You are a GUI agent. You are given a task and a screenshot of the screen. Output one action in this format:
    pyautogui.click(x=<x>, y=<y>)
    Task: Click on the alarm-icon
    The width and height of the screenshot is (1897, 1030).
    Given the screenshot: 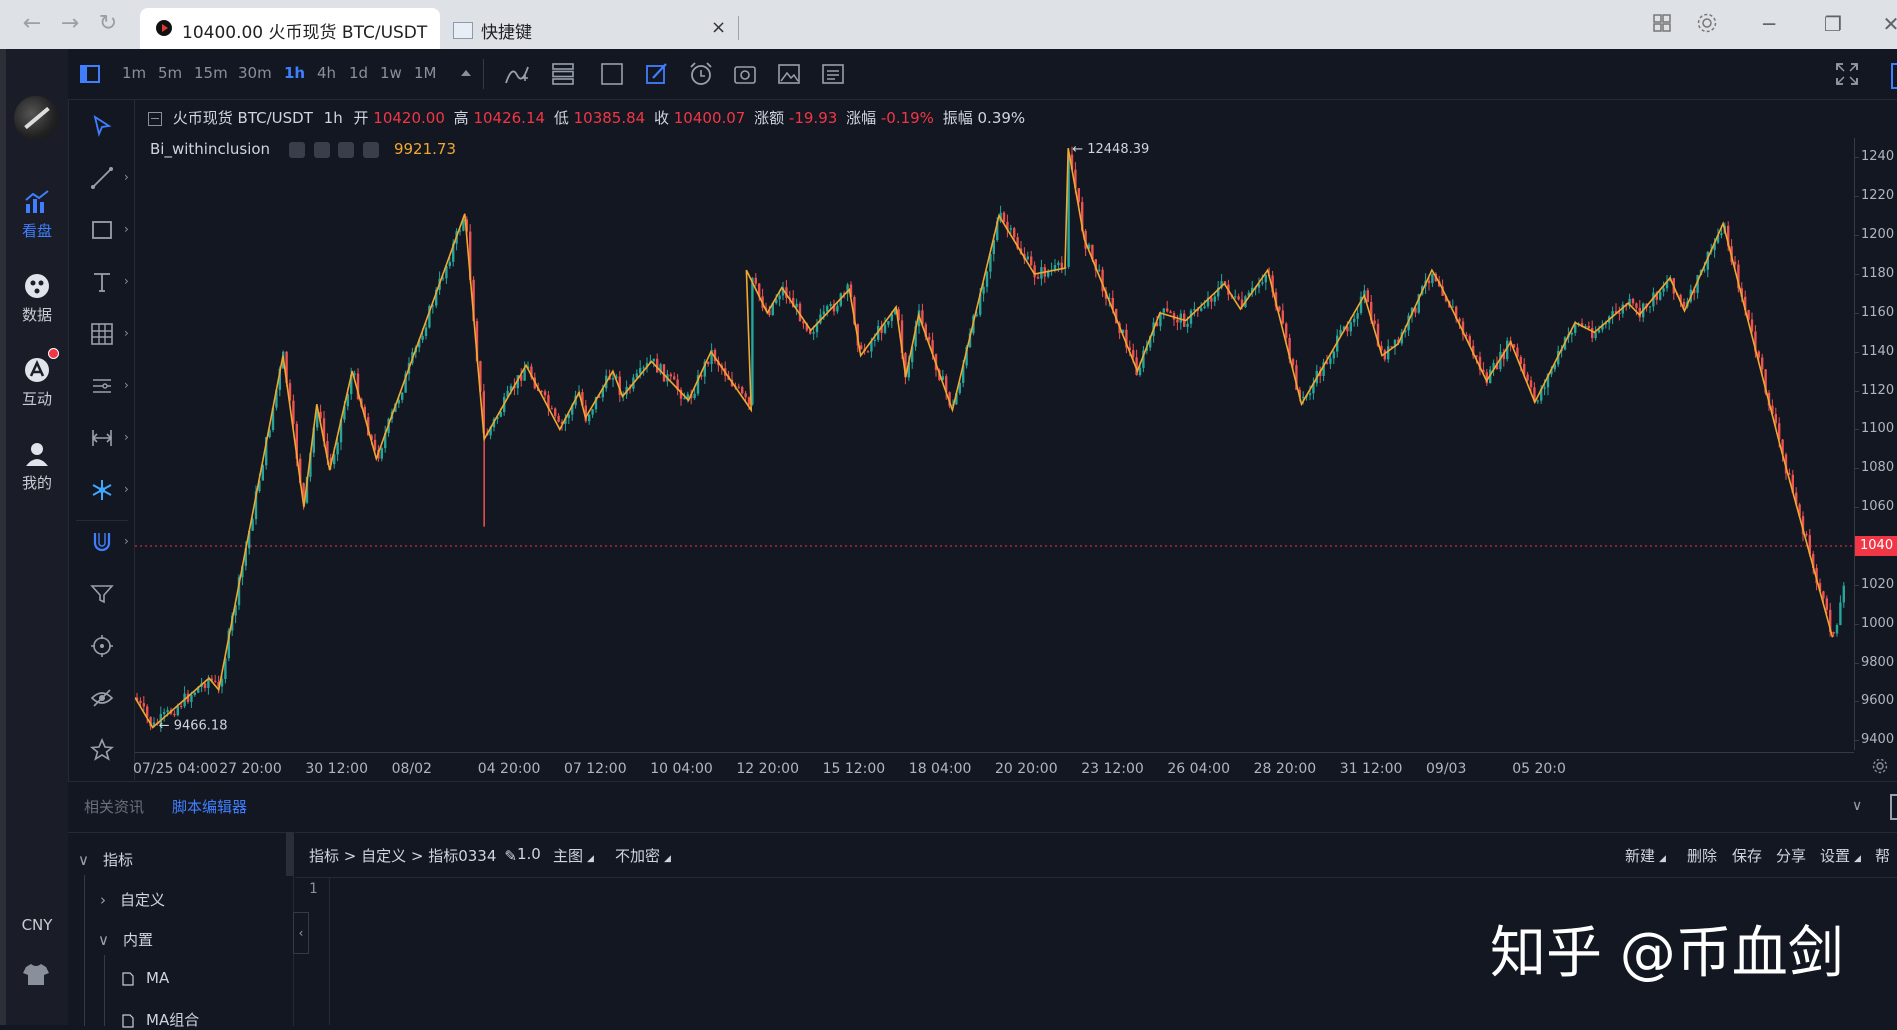 What is the action you would take?
    pyautogui.click(x=701, y=74)
    